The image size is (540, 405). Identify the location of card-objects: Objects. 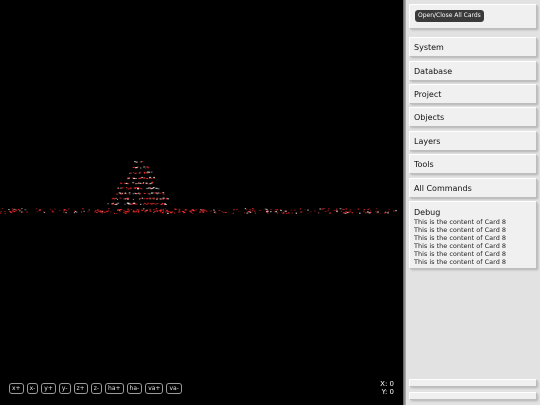
(472, 116).